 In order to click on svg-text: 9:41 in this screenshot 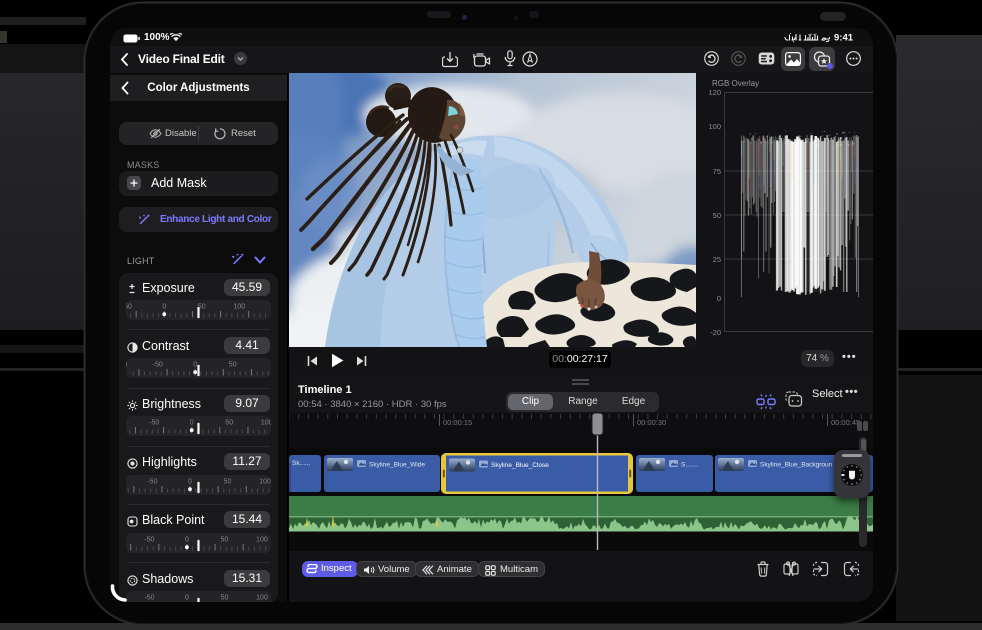, I will do `click(844, 38)`.